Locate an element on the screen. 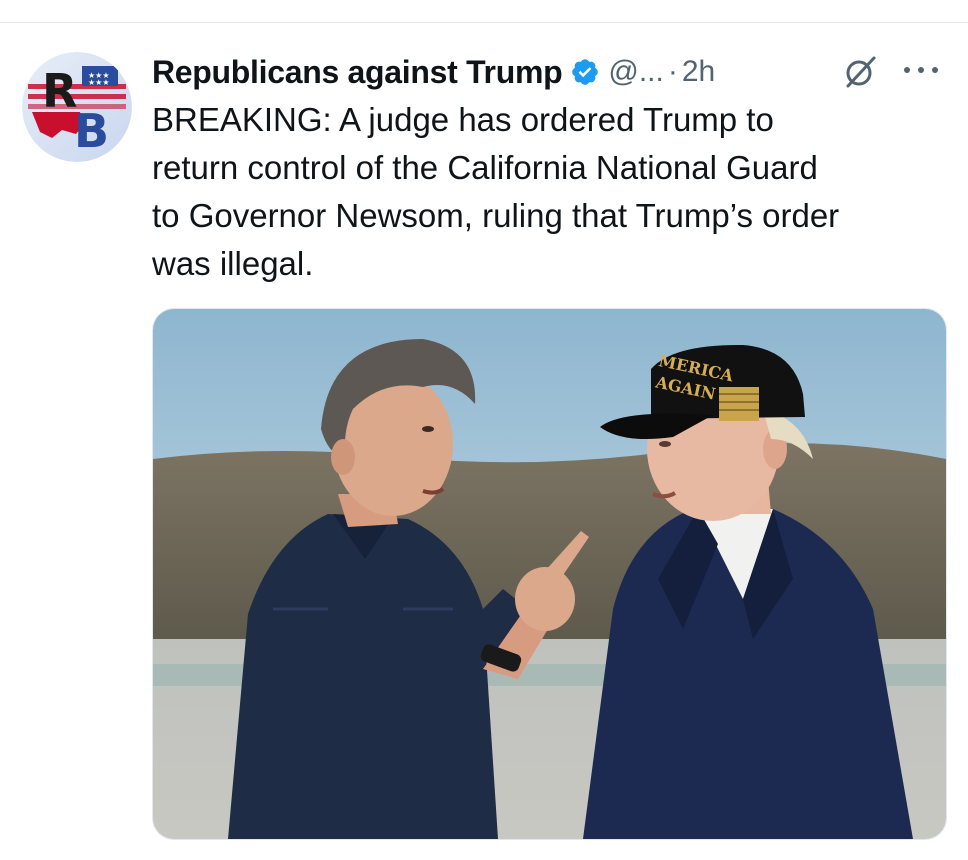  verified-badge-icon is located at coordinates (585, 72).